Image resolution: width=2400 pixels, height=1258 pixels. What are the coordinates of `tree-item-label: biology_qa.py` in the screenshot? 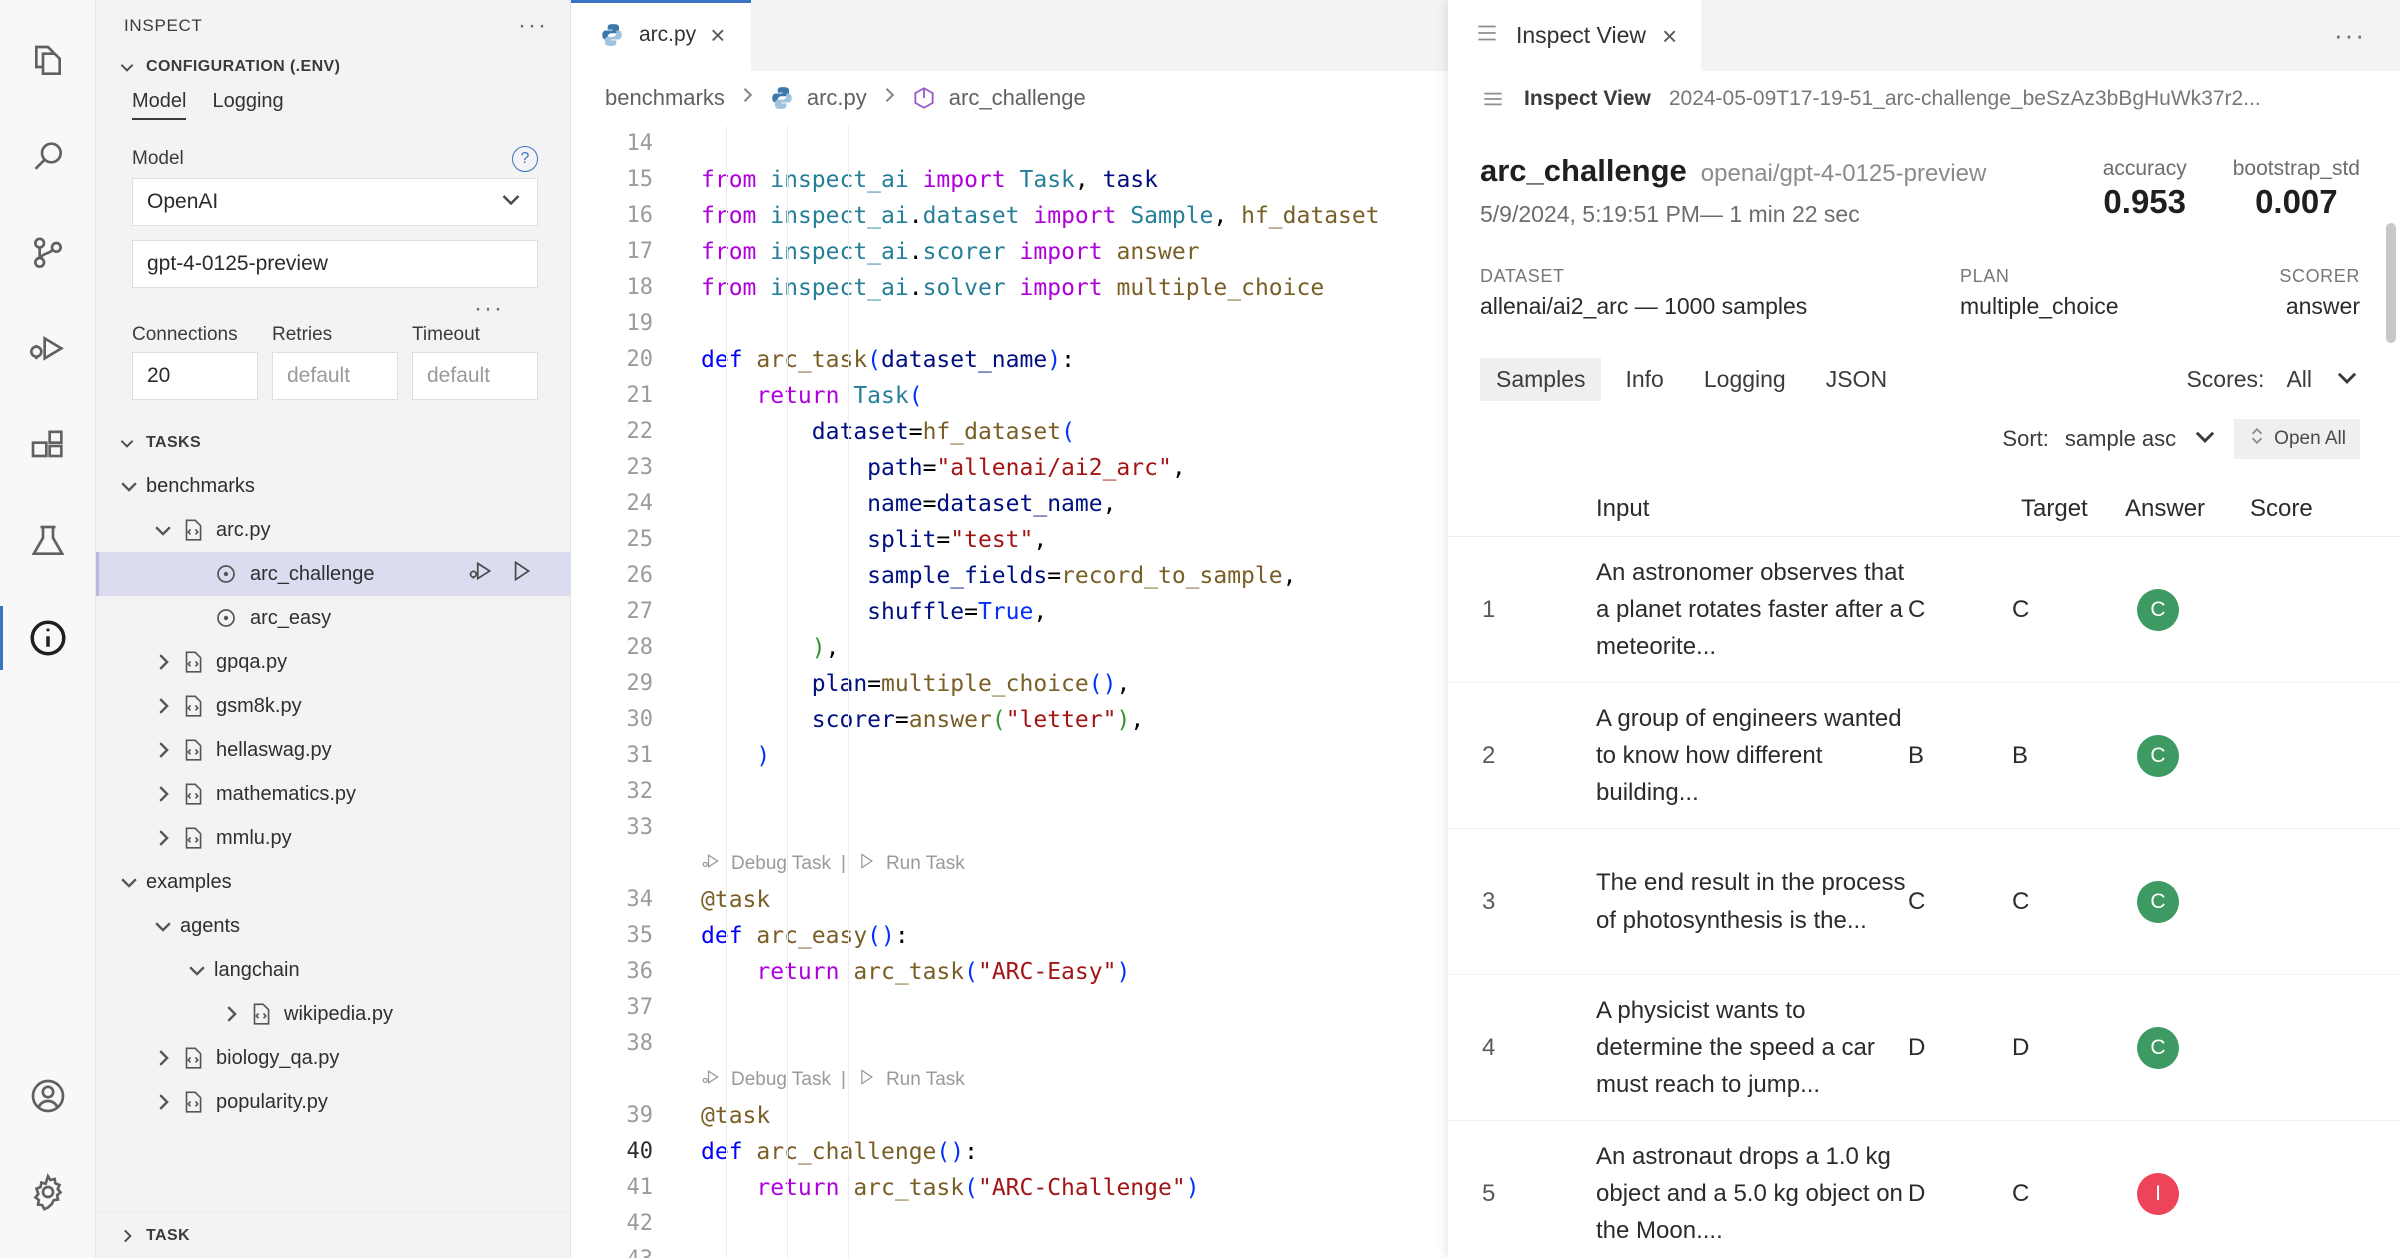 It's located at (278, 1057).